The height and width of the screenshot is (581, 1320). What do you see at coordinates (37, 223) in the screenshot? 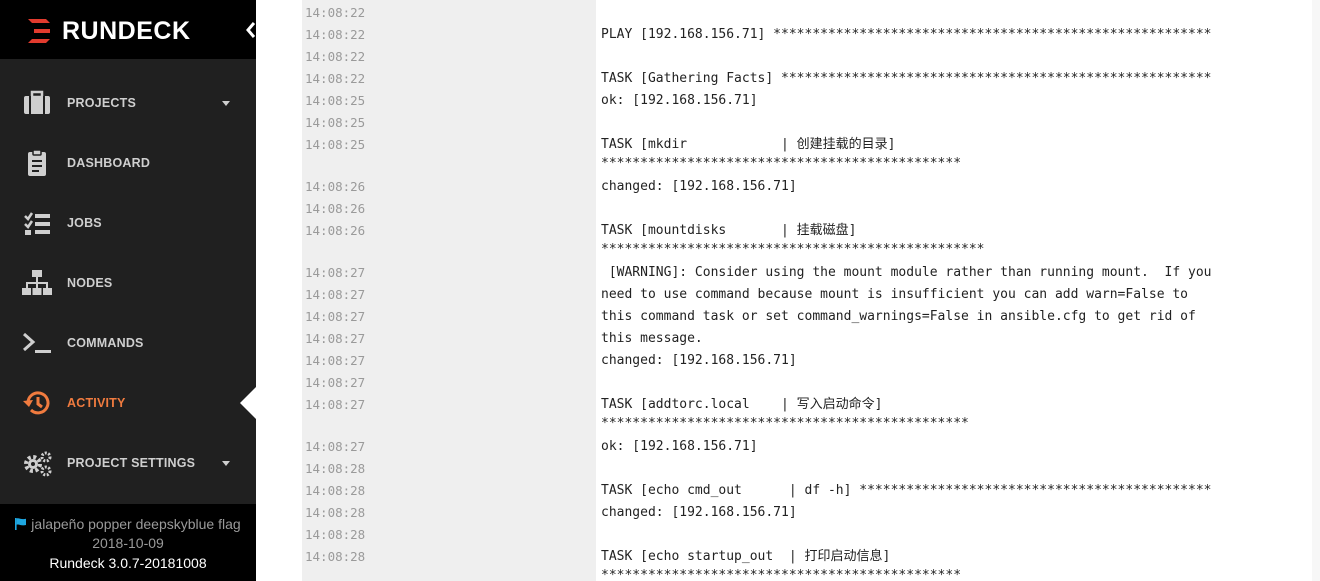
I see `tasks-icon` at bounding box center [37, 223].